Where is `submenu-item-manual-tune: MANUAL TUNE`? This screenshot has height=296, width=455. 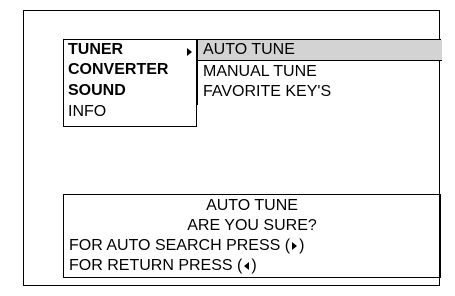
submenu-item-manual-tune: MANUAL TUNE is located at coordinates (260, 72).